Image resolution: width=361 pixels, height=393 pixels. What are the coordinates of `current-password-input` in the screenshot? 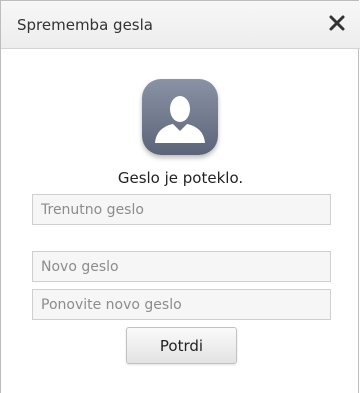 It's located at (181, 209).